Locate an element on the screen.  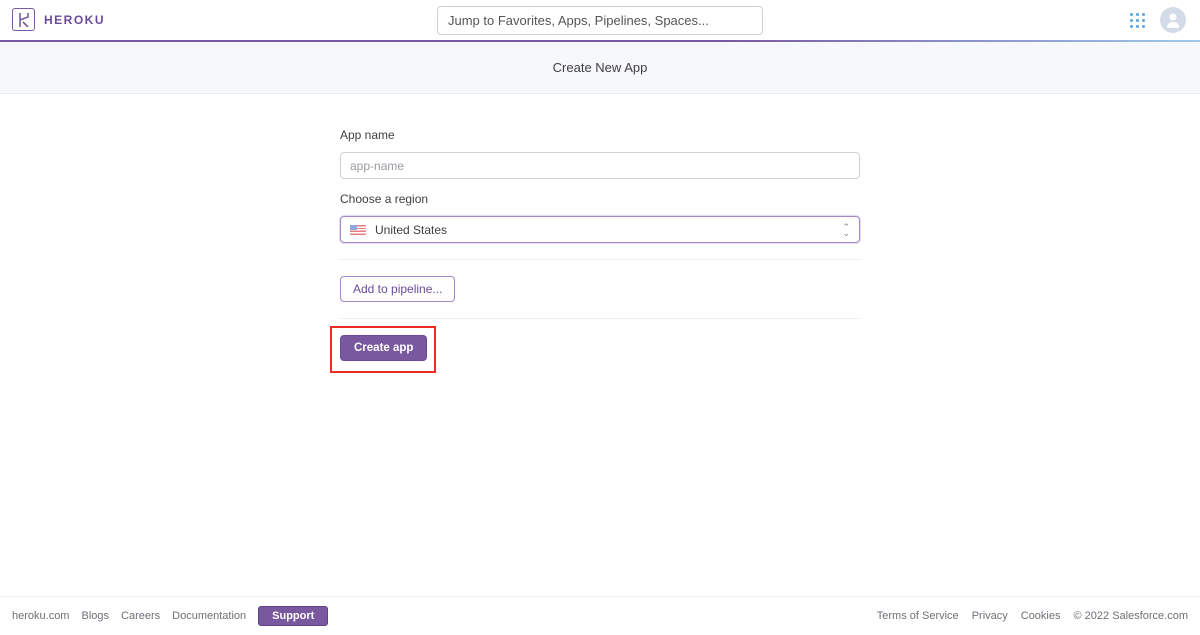
brand-name: HEROKU is located at coordinates (75, 19).